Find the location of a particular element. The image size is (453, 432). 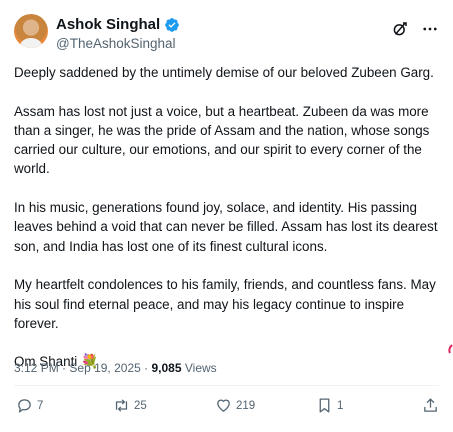

bookmark-button: 1 is located at coordinates (329, 405).